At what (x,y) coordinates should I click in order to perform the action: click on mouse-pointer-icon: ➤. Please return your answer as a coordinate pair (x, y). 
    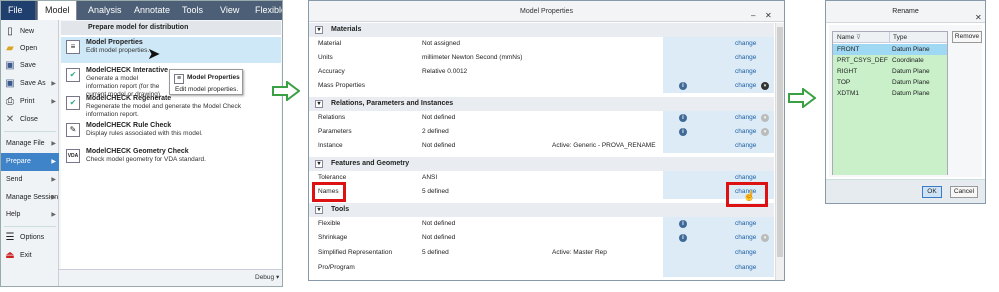
    Looking at the image, I should click on (154, 54).